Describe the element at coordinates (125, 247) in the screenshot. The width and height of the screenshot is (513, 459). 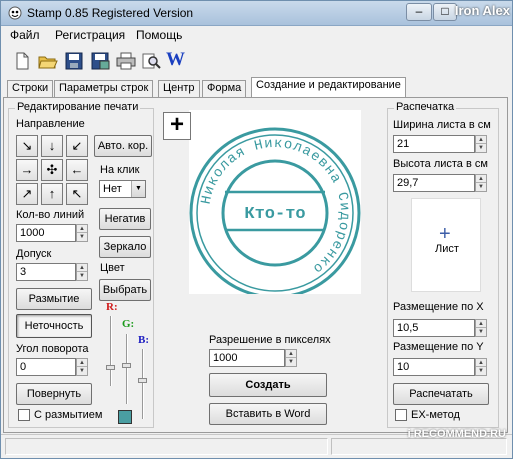
I see `mirror-button: Зеркало` at that location.